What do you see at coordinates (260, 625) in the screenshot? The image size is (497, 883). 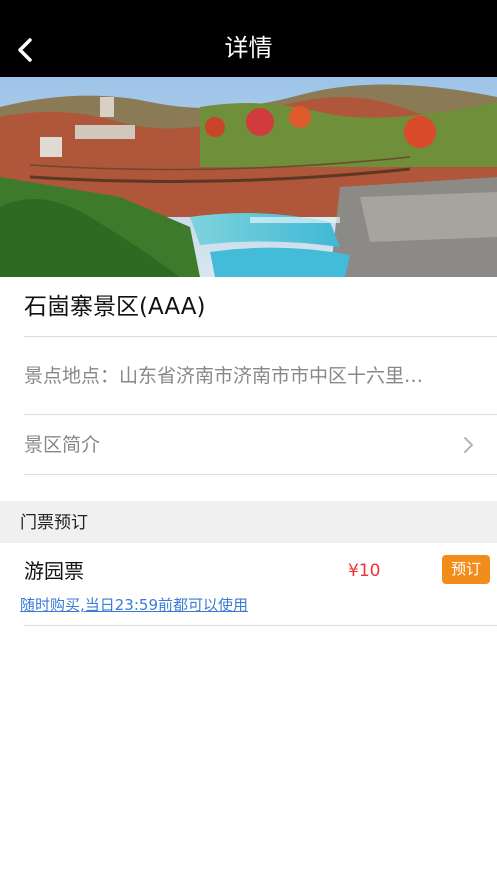 I see `divider` at bounding box center [260, 625].